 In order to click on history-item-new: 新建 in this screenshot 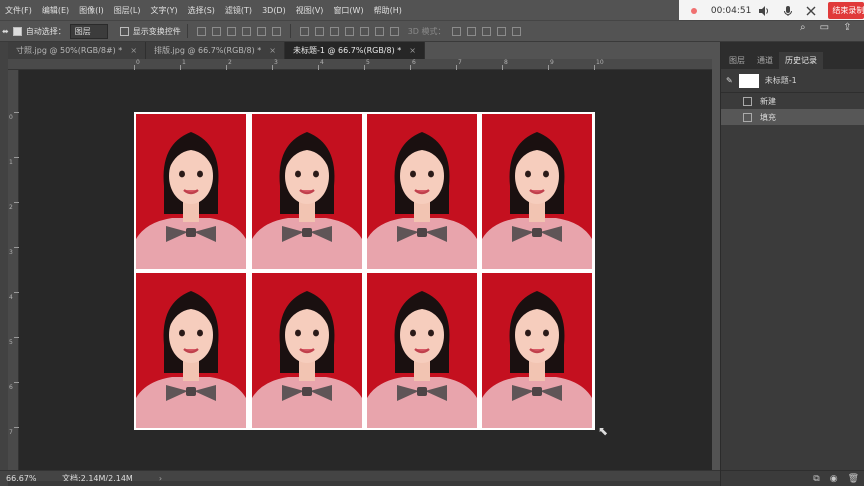, I will do `click(792, 101)`.